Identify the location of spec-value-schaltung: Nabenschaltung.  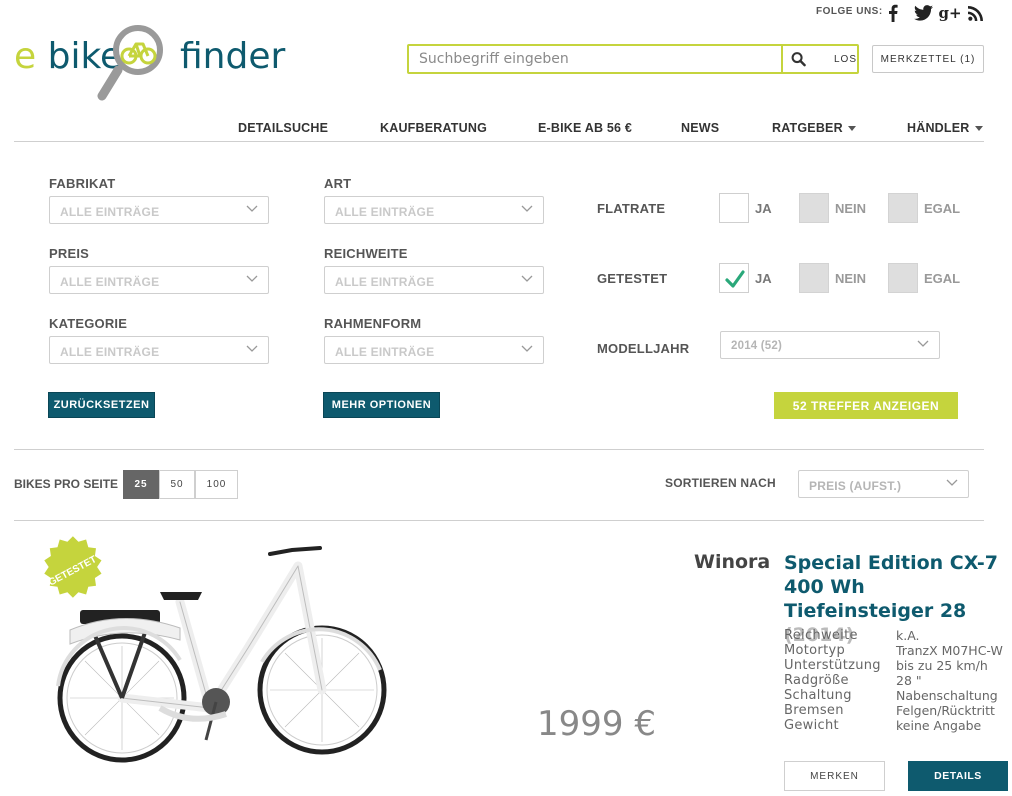
(947, 695).